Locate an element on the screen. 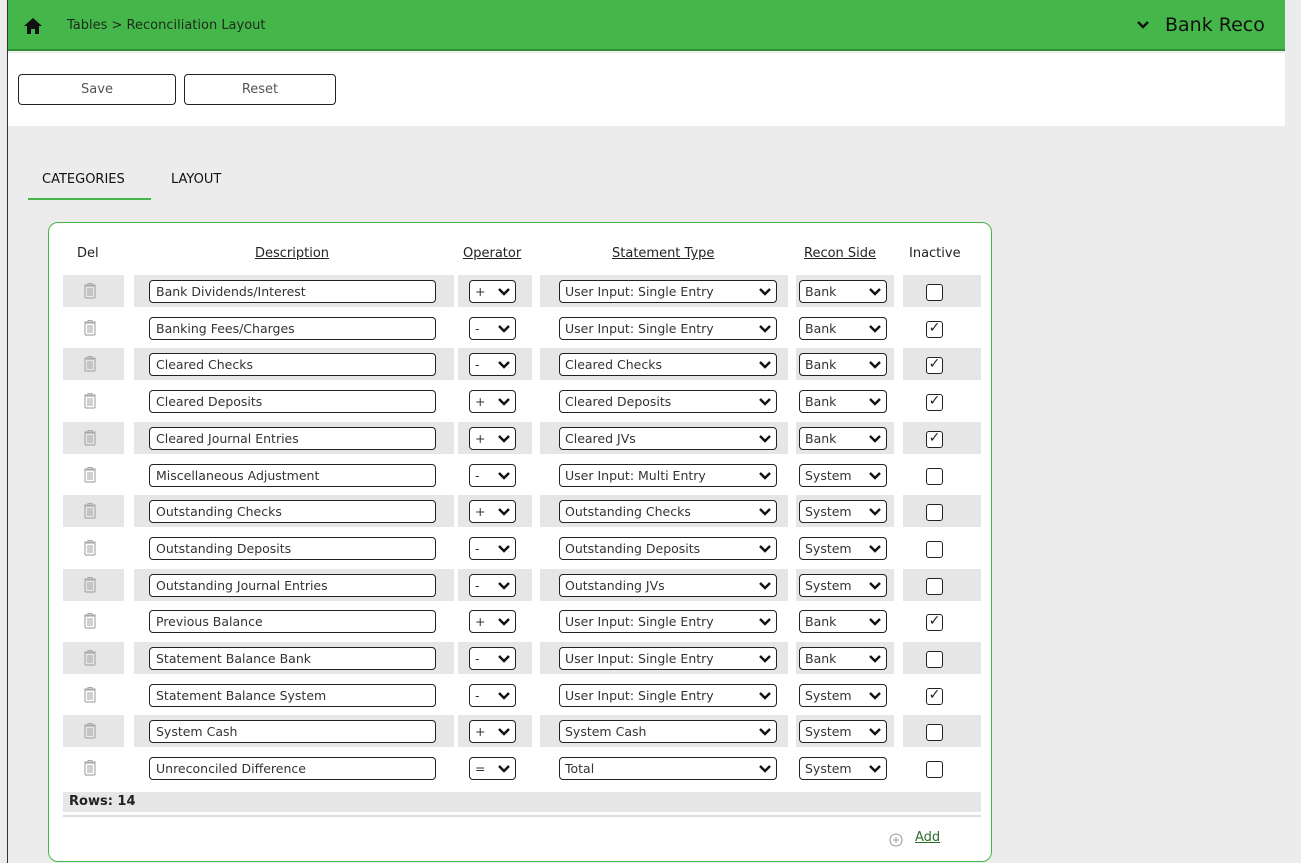 The height and width of the screenshot is (863, 1301). operator-select: = is located at coordinates (492, 769).